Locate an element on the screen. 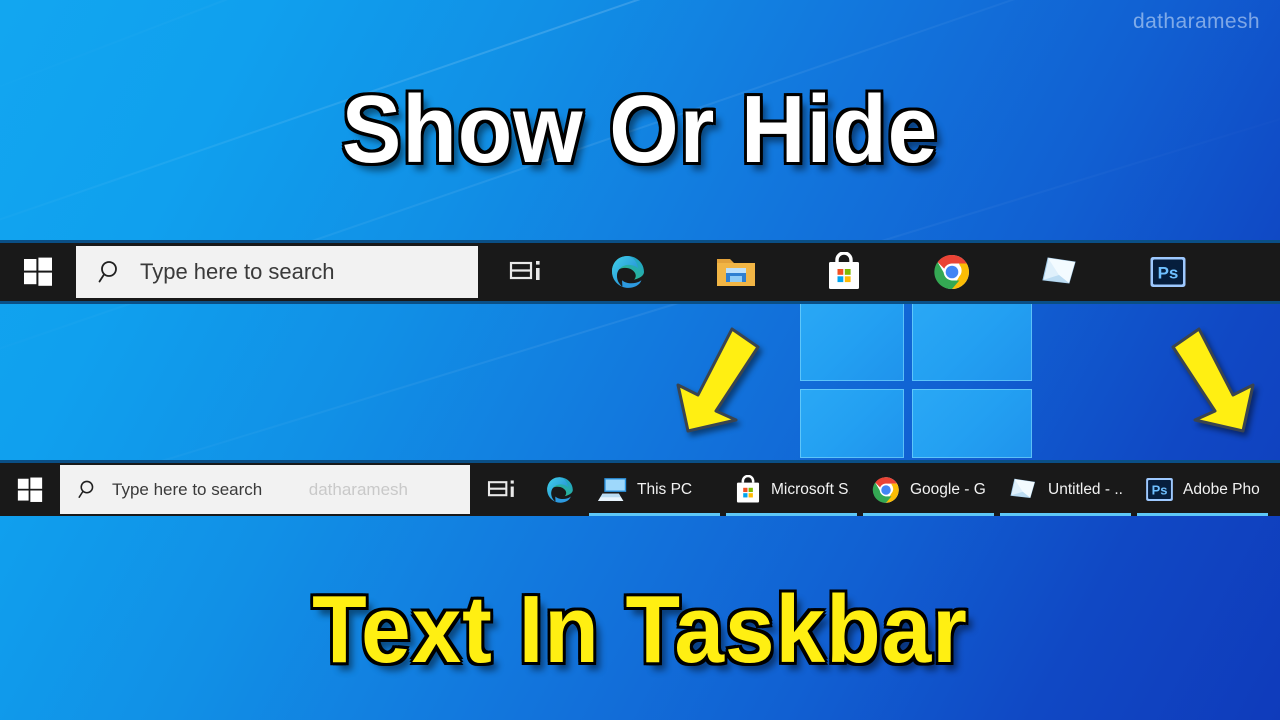 The width and height of the screenshot is (1280, 720). taskbar-labels-hidden: Type here to search Ps is located at coordinates (640, 272).